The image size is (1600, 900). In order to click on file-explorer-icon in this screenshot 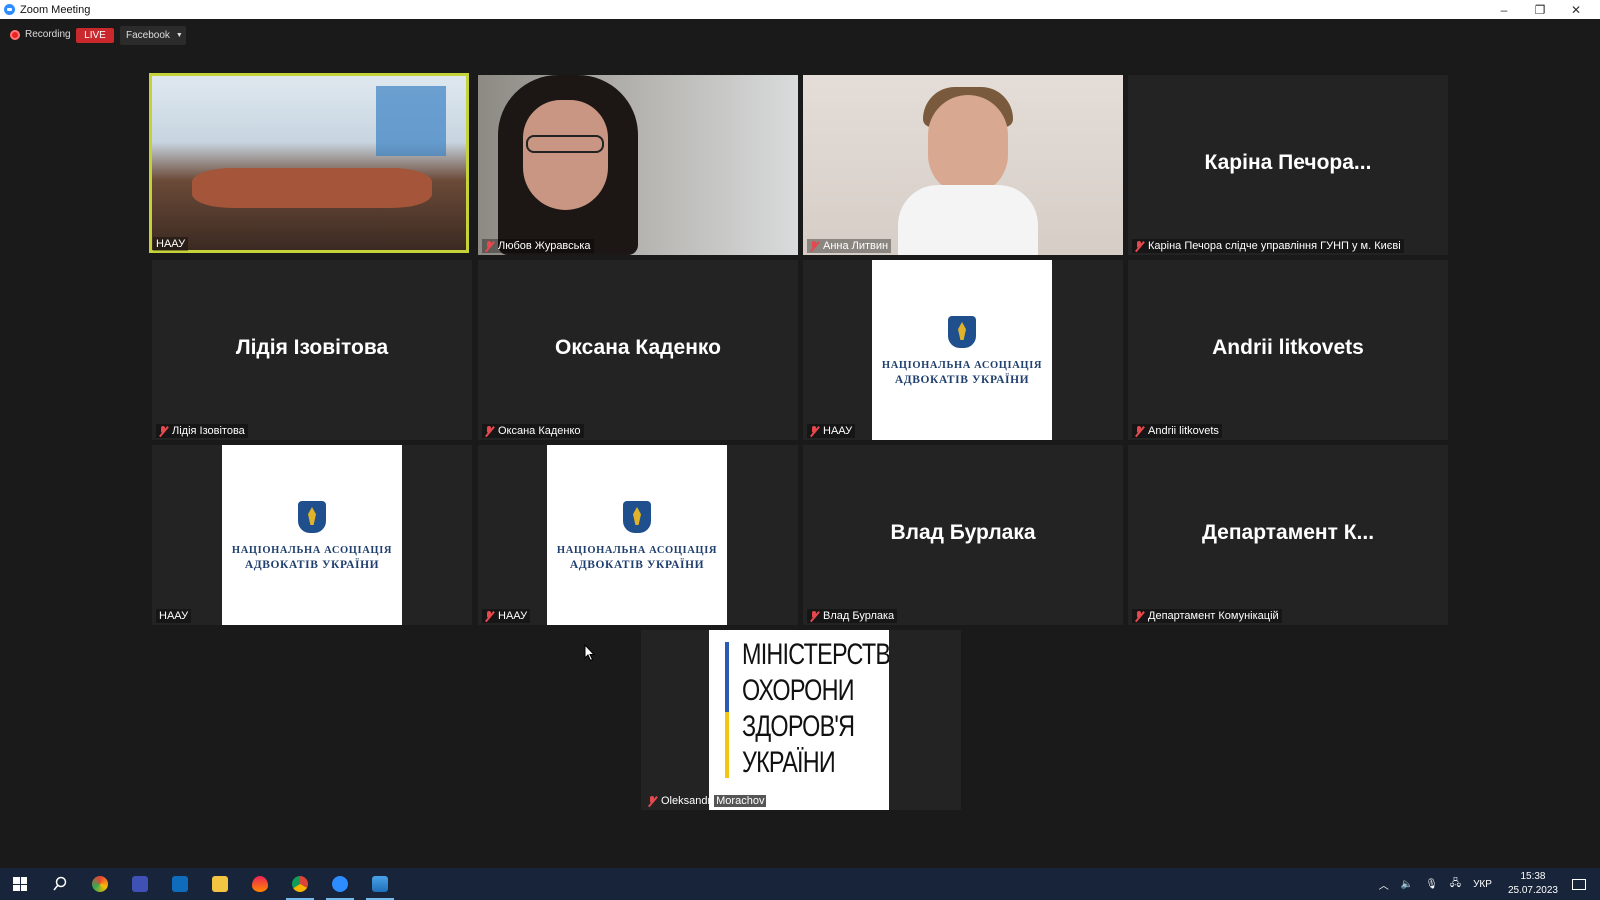, I will do `click(220, 884)`.